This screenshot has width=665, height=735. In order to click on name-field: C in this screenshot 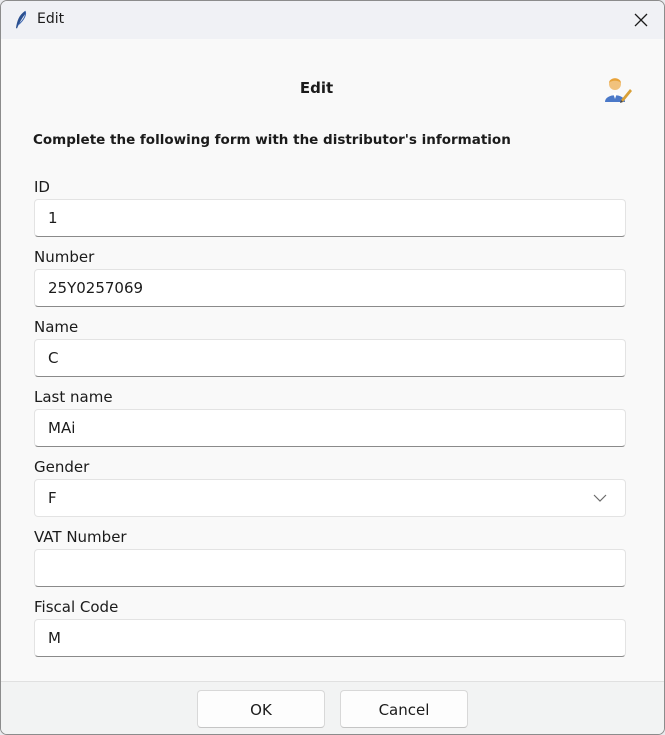, I will do `click(330, 358)`.